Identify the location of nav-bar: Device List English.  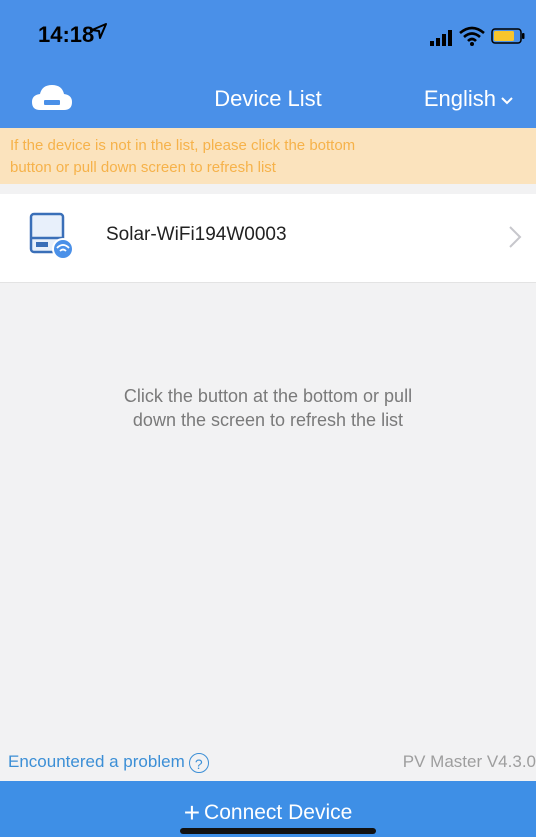
(268, 99).